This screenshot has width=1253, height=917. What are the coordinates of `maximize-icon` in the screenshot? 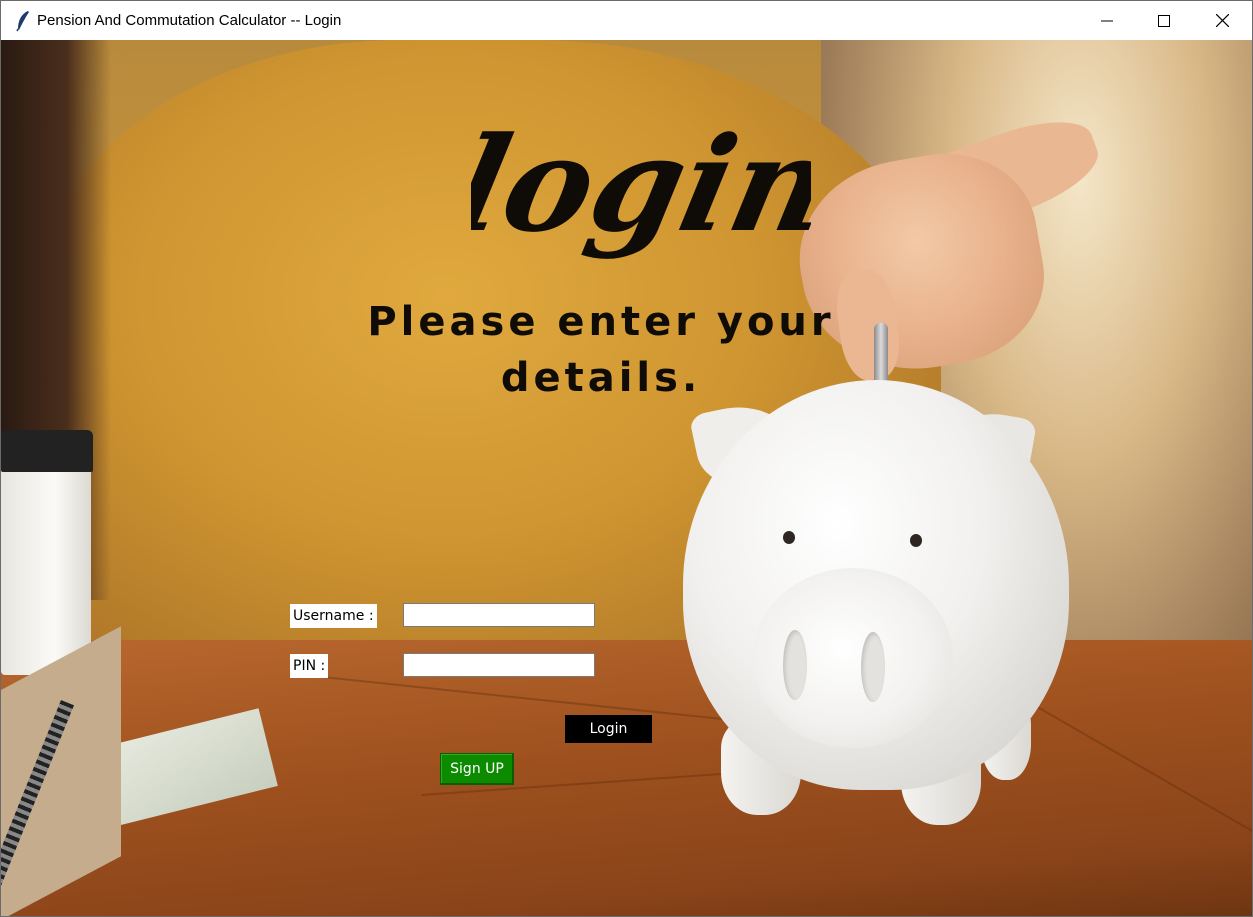 It's located at (1164, 20).